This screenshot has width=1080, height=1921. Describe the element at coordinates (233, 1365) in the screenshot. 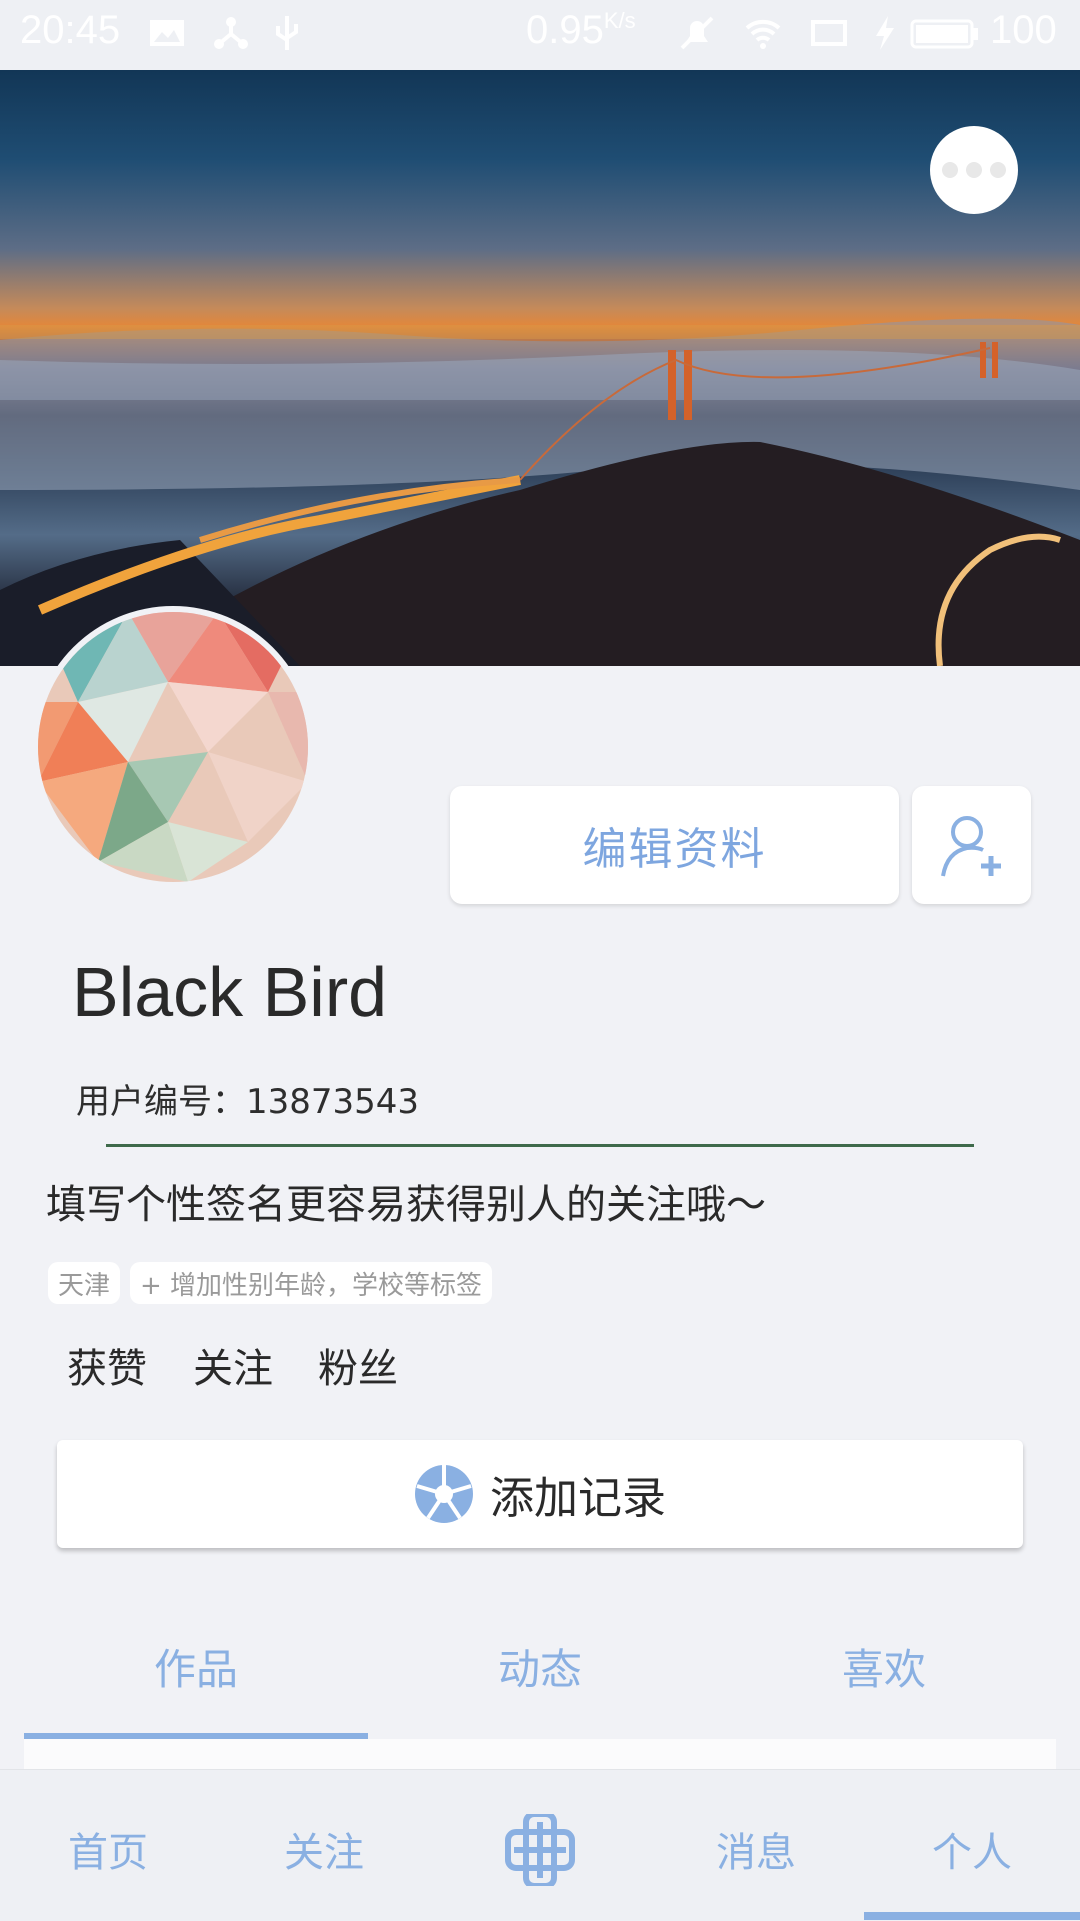

I see `stat-following: 关注` at that location.